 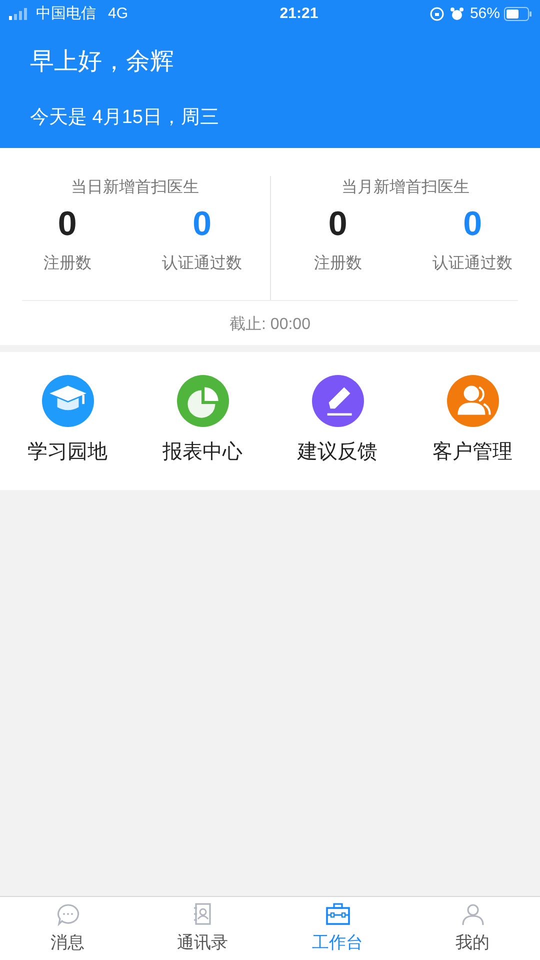 I want to click on status-time: 21:21, so click(x=298, y=14).